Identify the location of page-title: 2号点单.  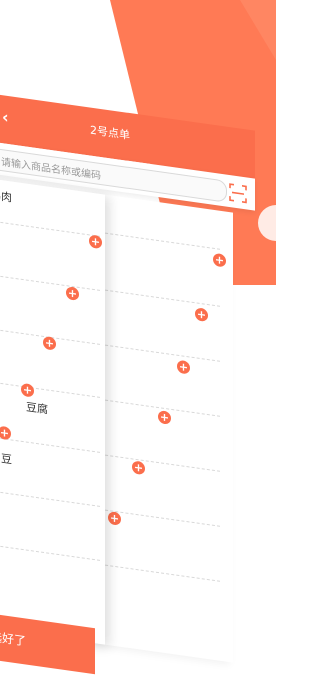
(110, 133).